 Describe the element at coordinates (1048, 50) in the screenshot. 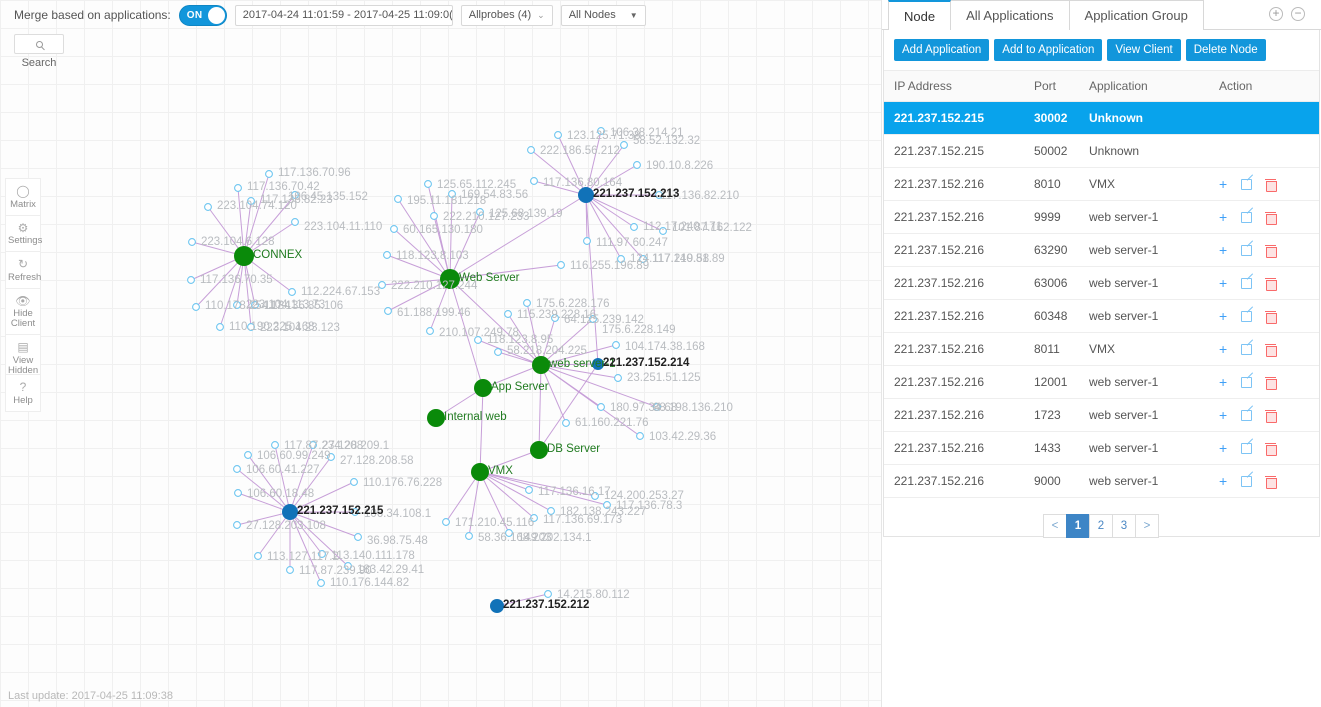

I see `add-to-application-button: Add to Application` at that location.